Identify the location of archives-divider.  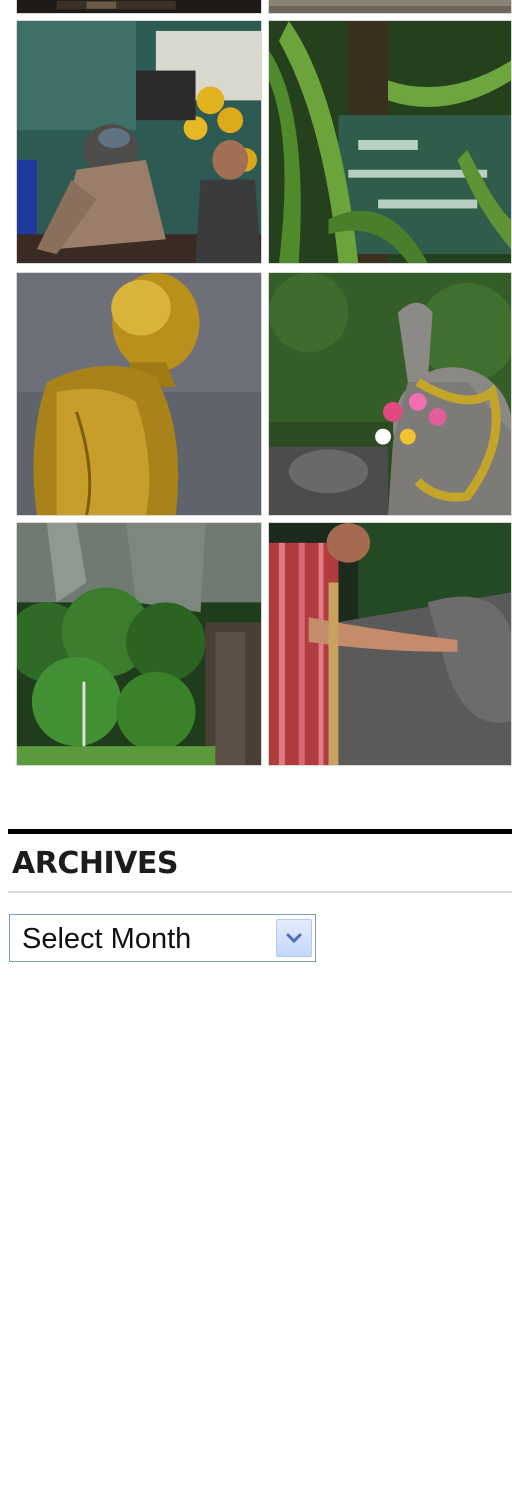
(260, 892).